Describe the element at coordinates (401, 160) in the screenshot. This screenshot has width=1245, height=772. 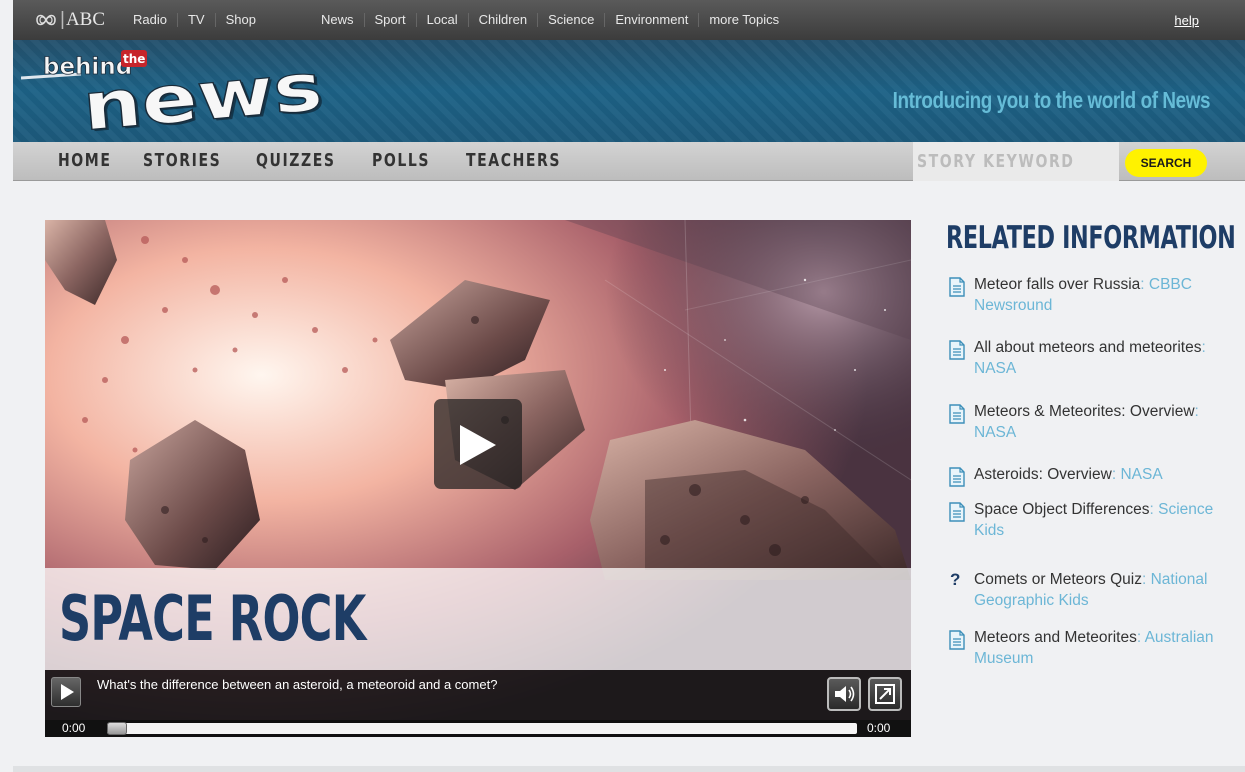
I see `nav-polls: POLLS` at that location.